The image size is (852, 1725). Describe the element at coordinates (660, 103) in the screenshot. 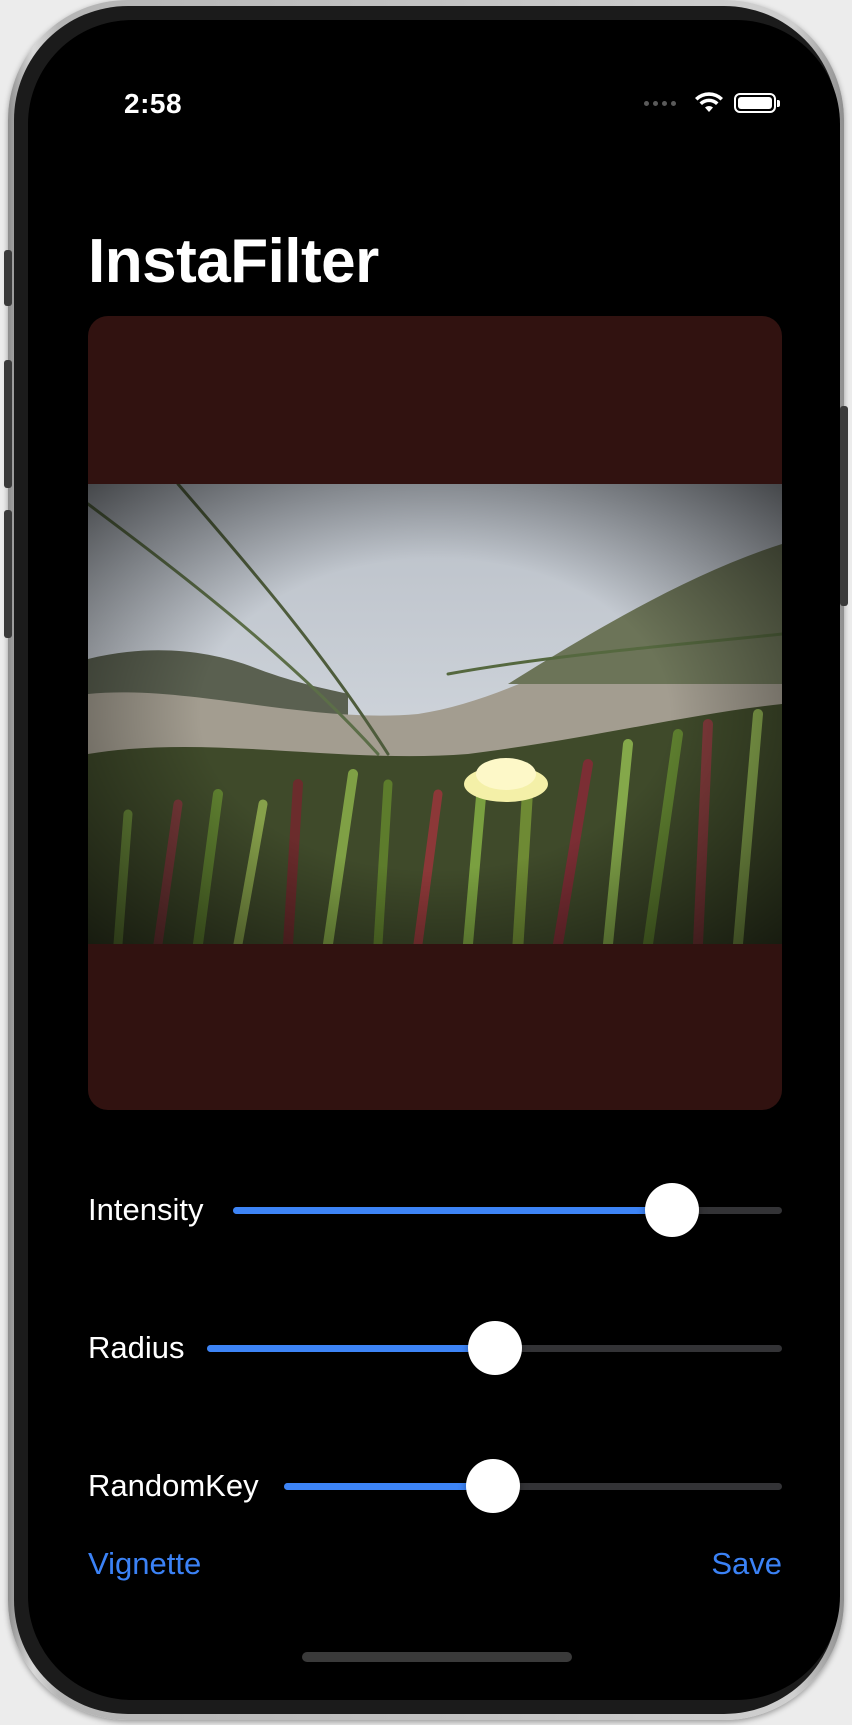

I see `cellular-signal-icon` at that location.